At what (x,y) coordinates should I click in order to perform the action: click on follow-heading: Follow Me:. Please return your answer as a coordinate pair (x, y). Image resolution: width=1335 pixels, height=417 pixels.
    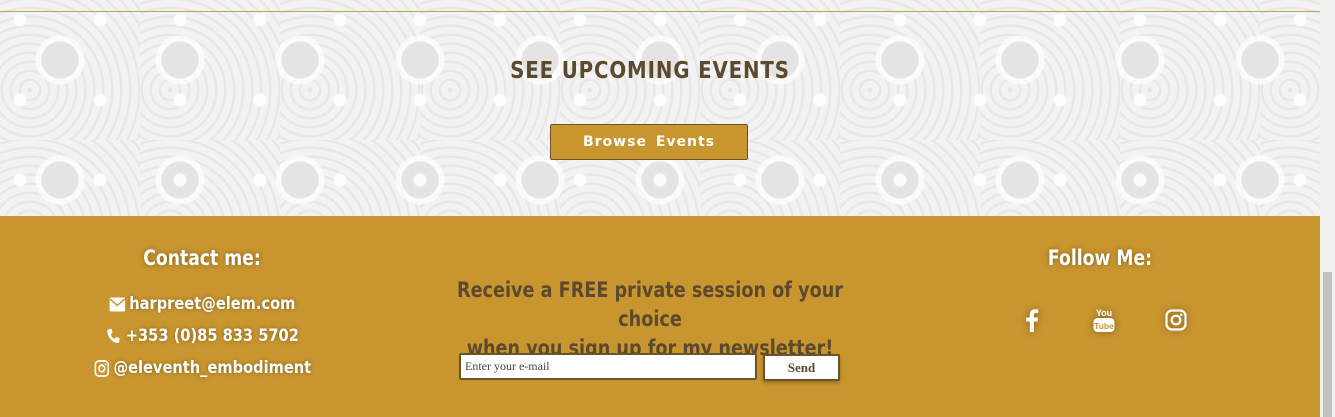
    Looking at the image, I should click on (1100, 258).